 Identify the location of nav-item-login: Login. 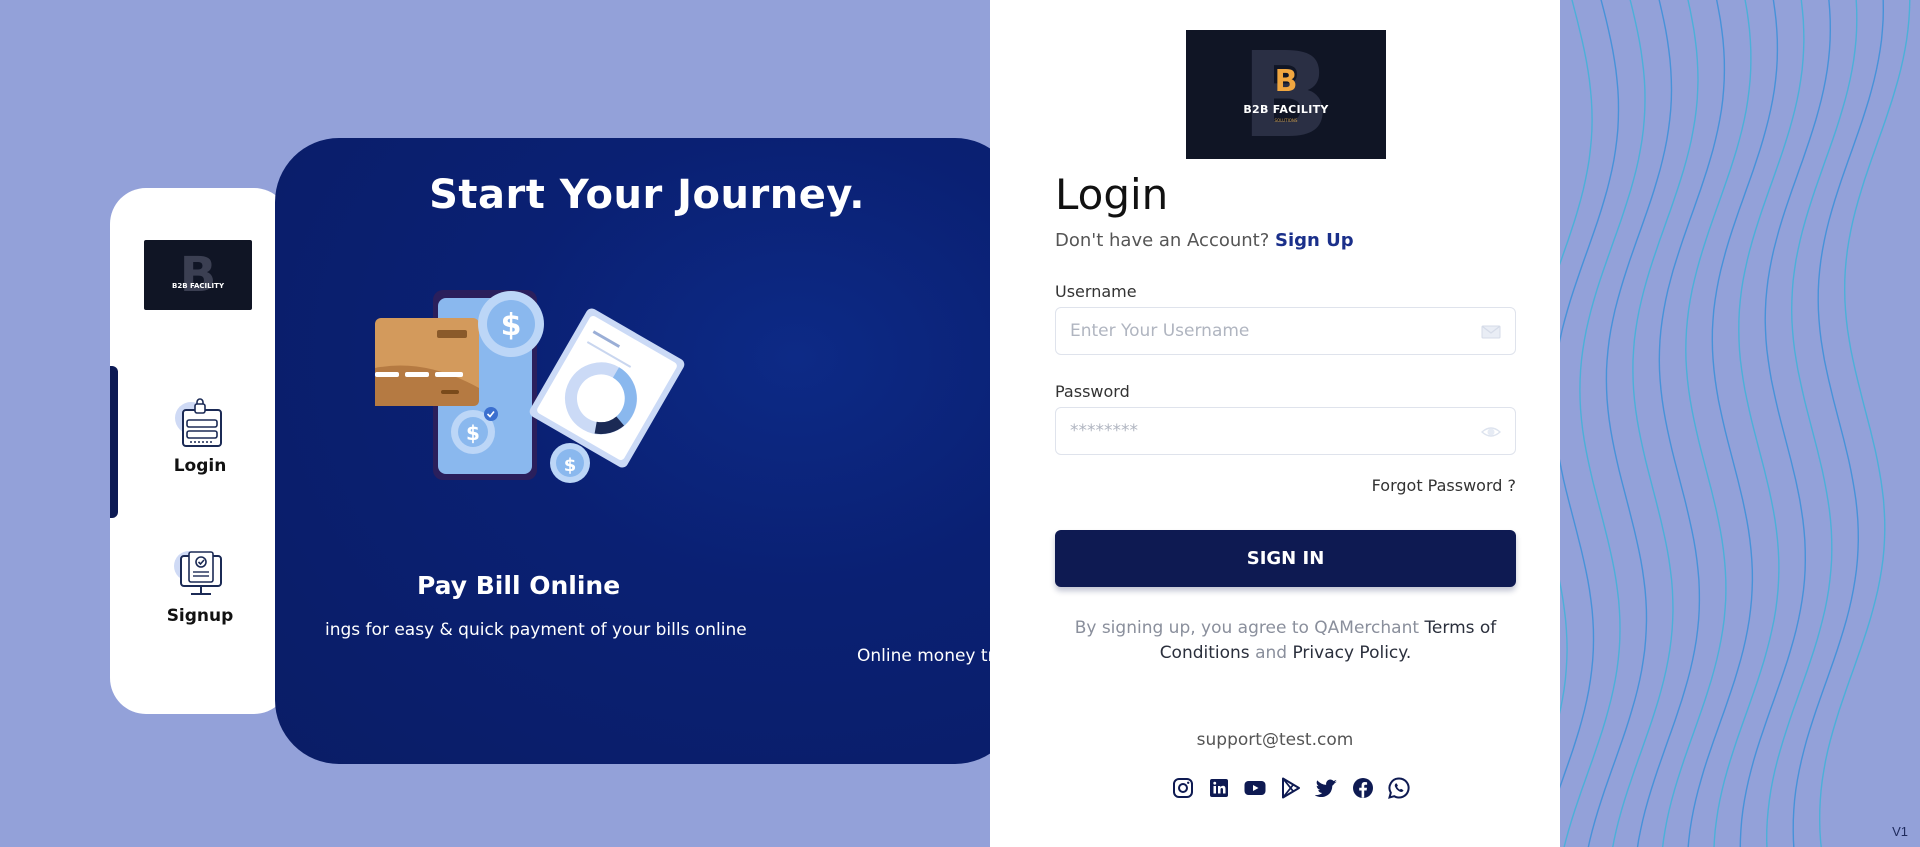
(200, 437).